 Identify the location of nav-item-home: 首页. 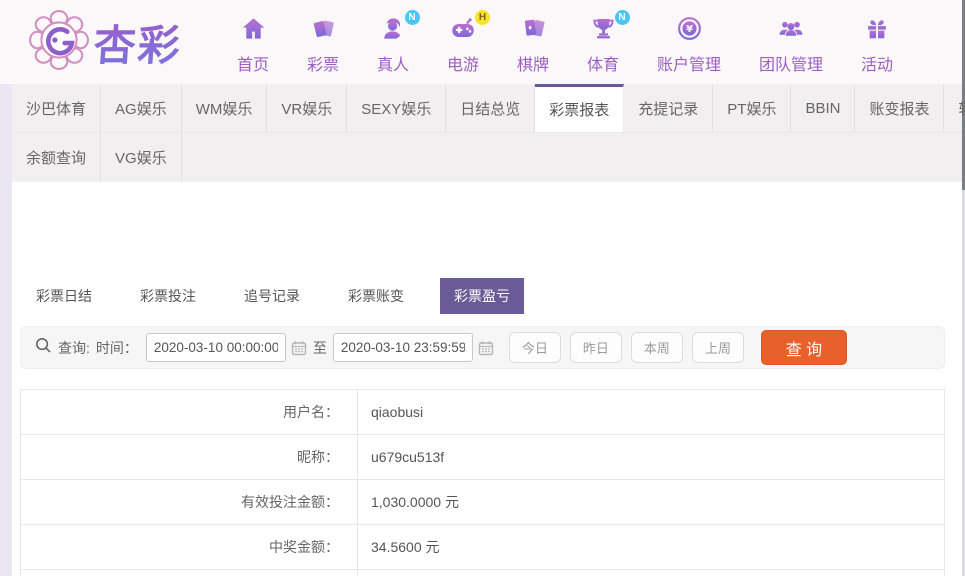
(253, 45).